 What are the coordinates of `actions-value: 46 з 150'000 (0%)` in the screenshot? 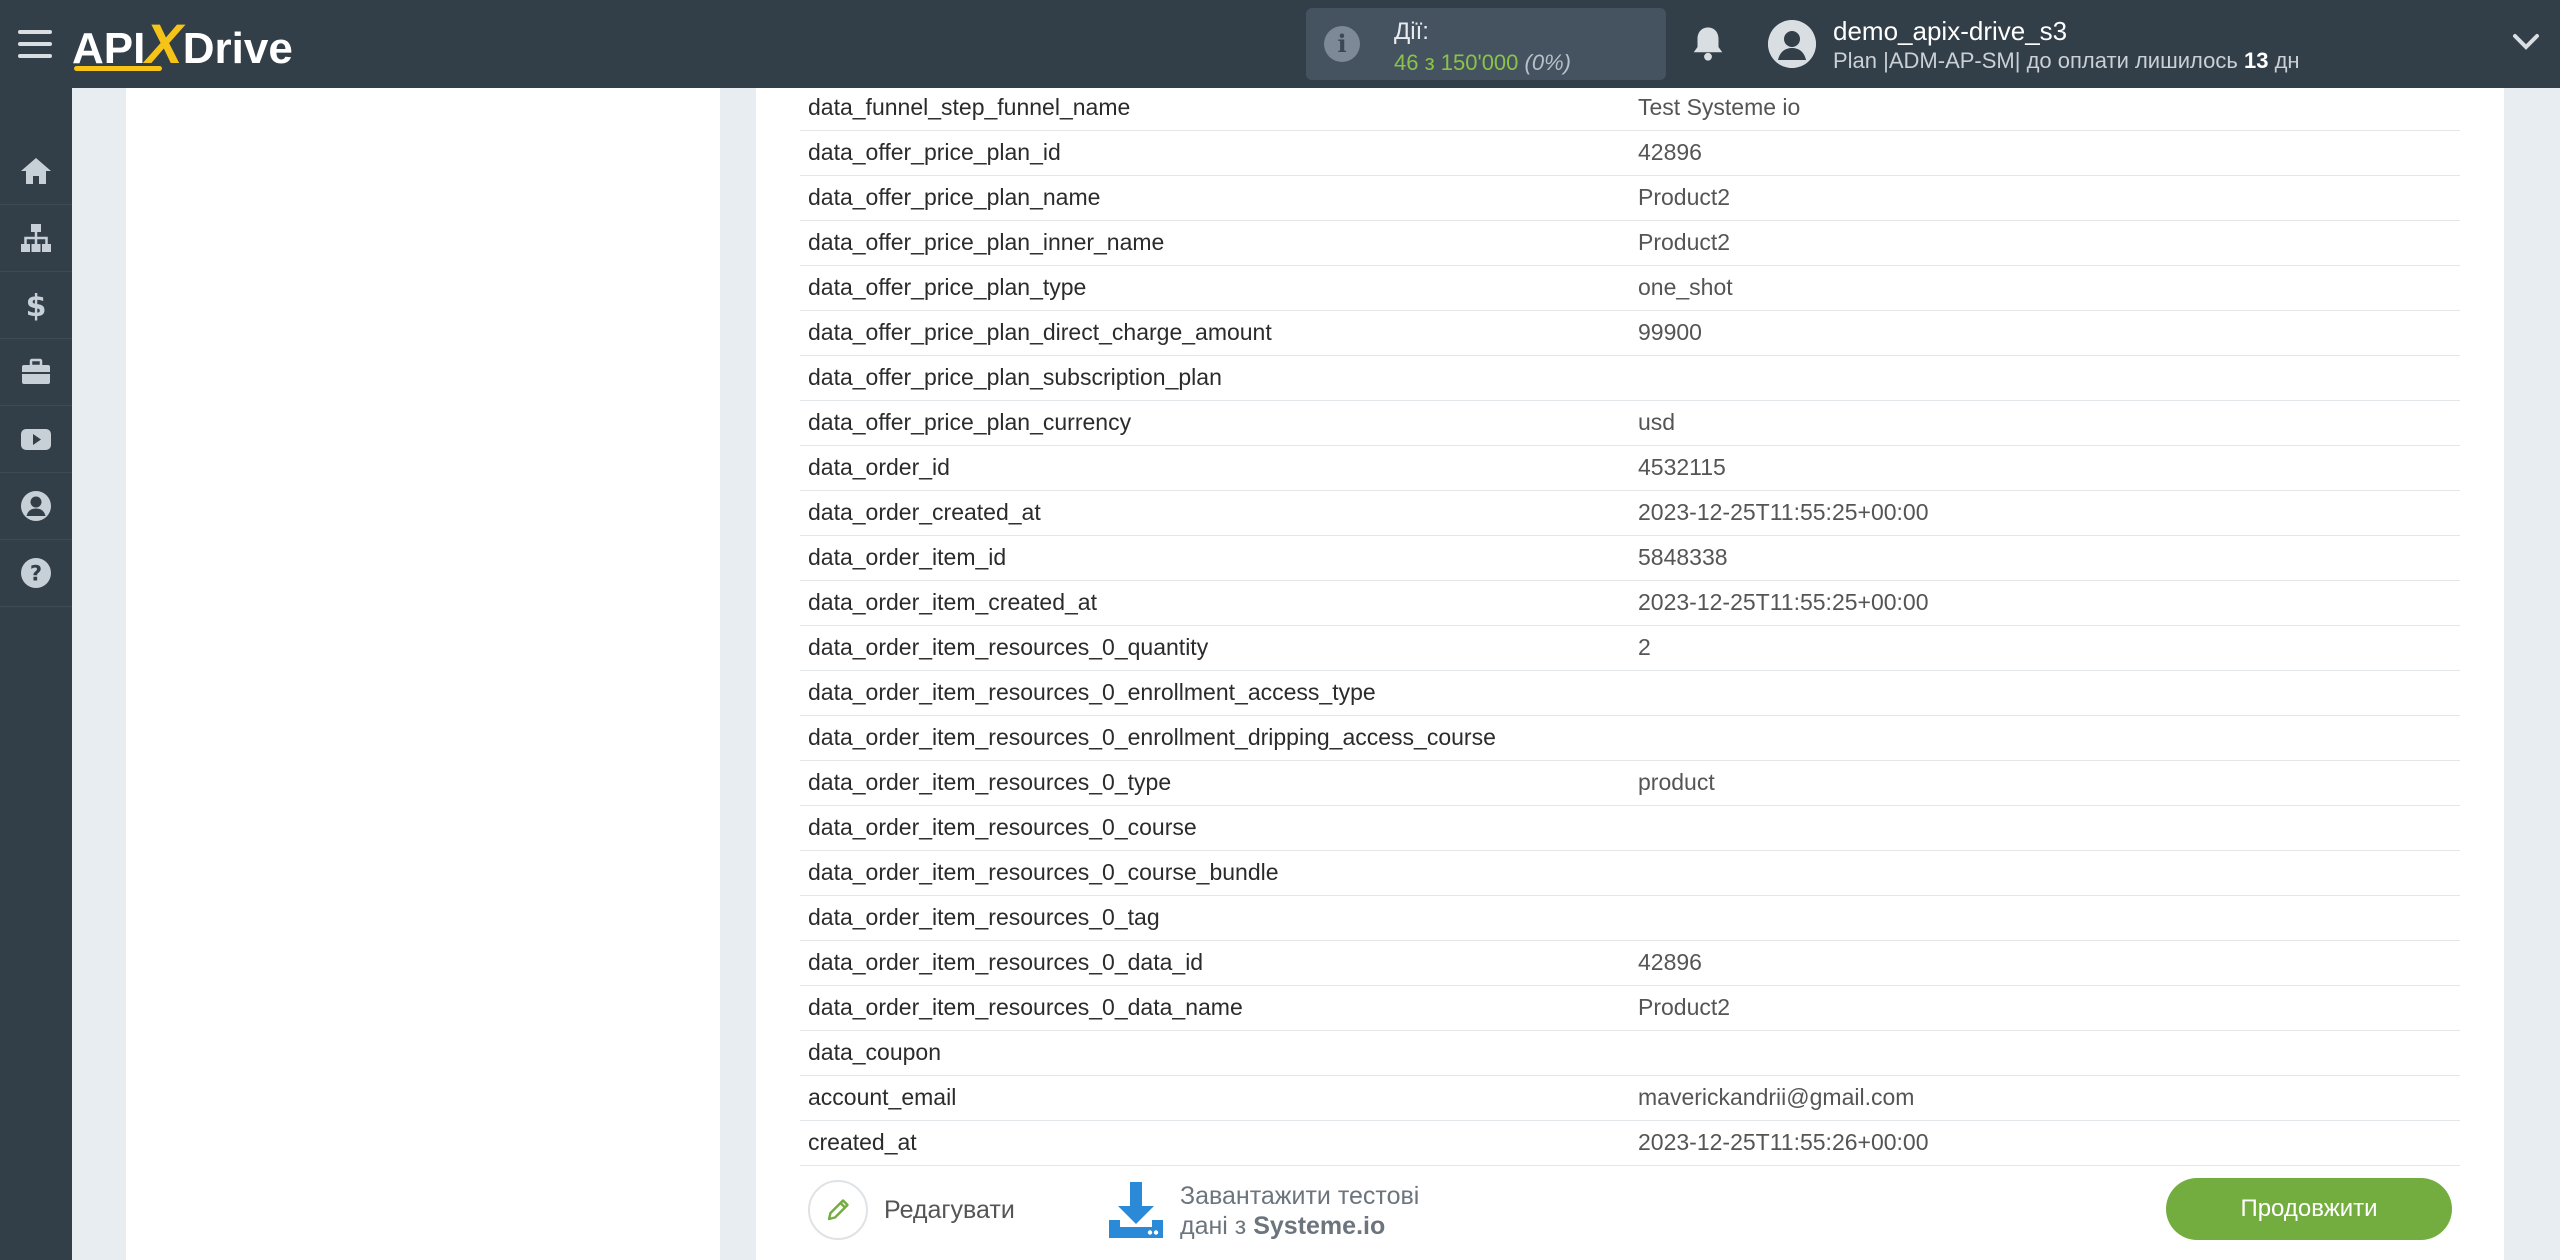 It's located at (1482, 63).